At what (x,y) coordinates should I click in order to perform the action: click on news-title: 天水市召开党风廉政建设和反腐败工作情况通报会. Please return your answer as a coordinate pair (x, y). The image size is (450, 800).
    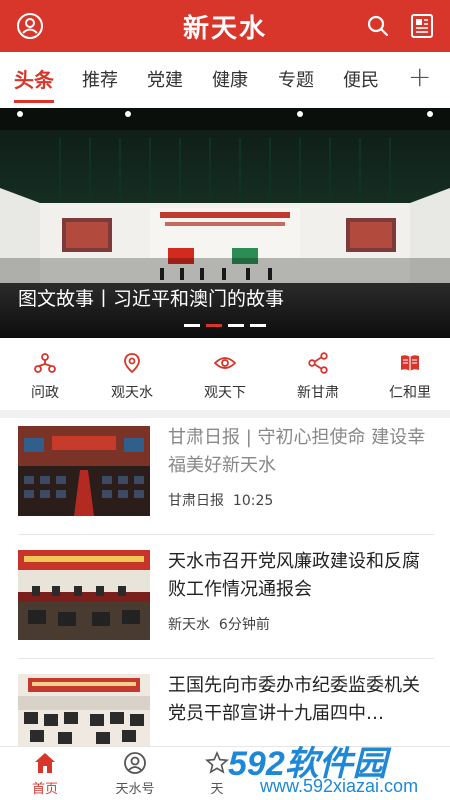
    Looking at the image, I should click on (294, 575).